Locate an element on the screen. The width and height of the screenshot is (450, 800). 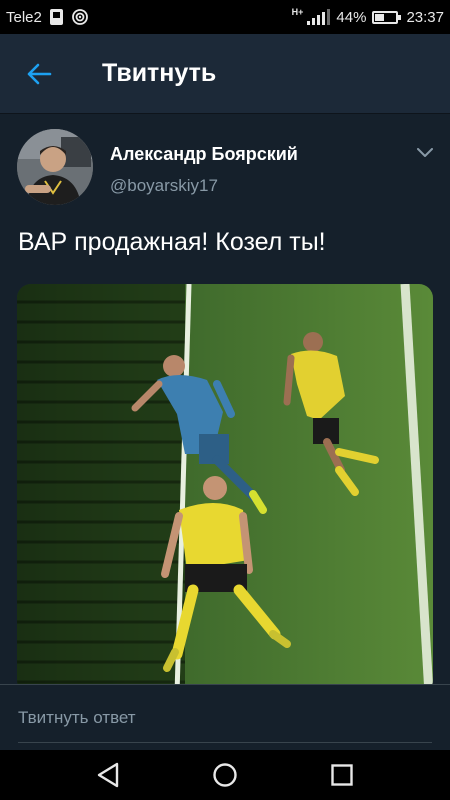
back-triangle-icon is located at coordinates (108, 775).